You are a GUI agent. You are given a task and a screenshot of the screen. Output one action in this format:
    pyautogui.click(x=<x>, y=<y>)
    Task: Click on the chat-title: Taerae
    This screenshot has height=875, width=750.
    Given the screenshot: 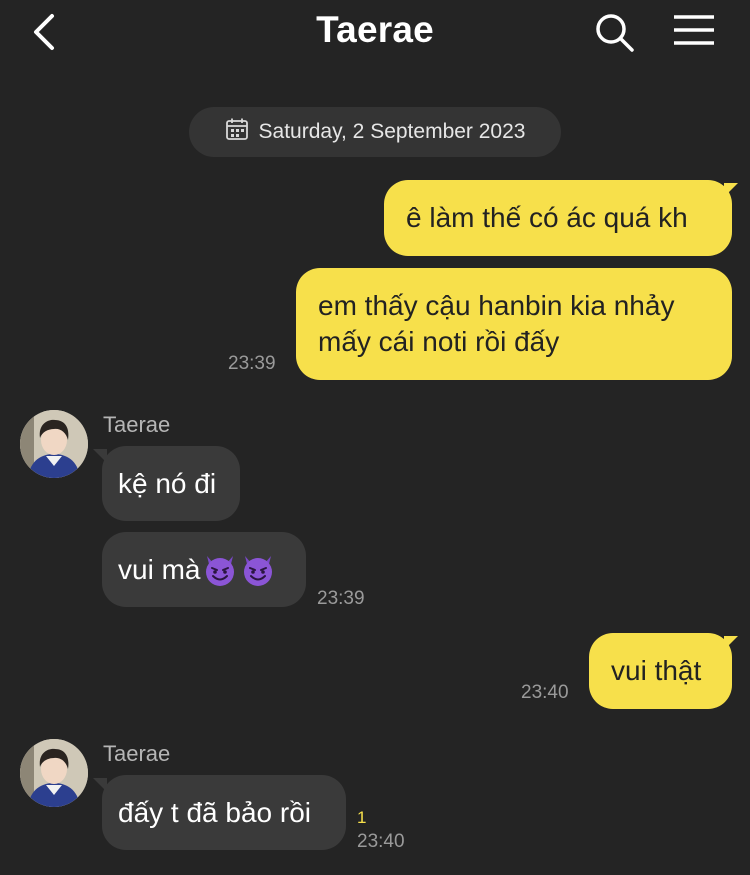 What is the action you would take?
    pyautogui.click(x=375, y=29)
    